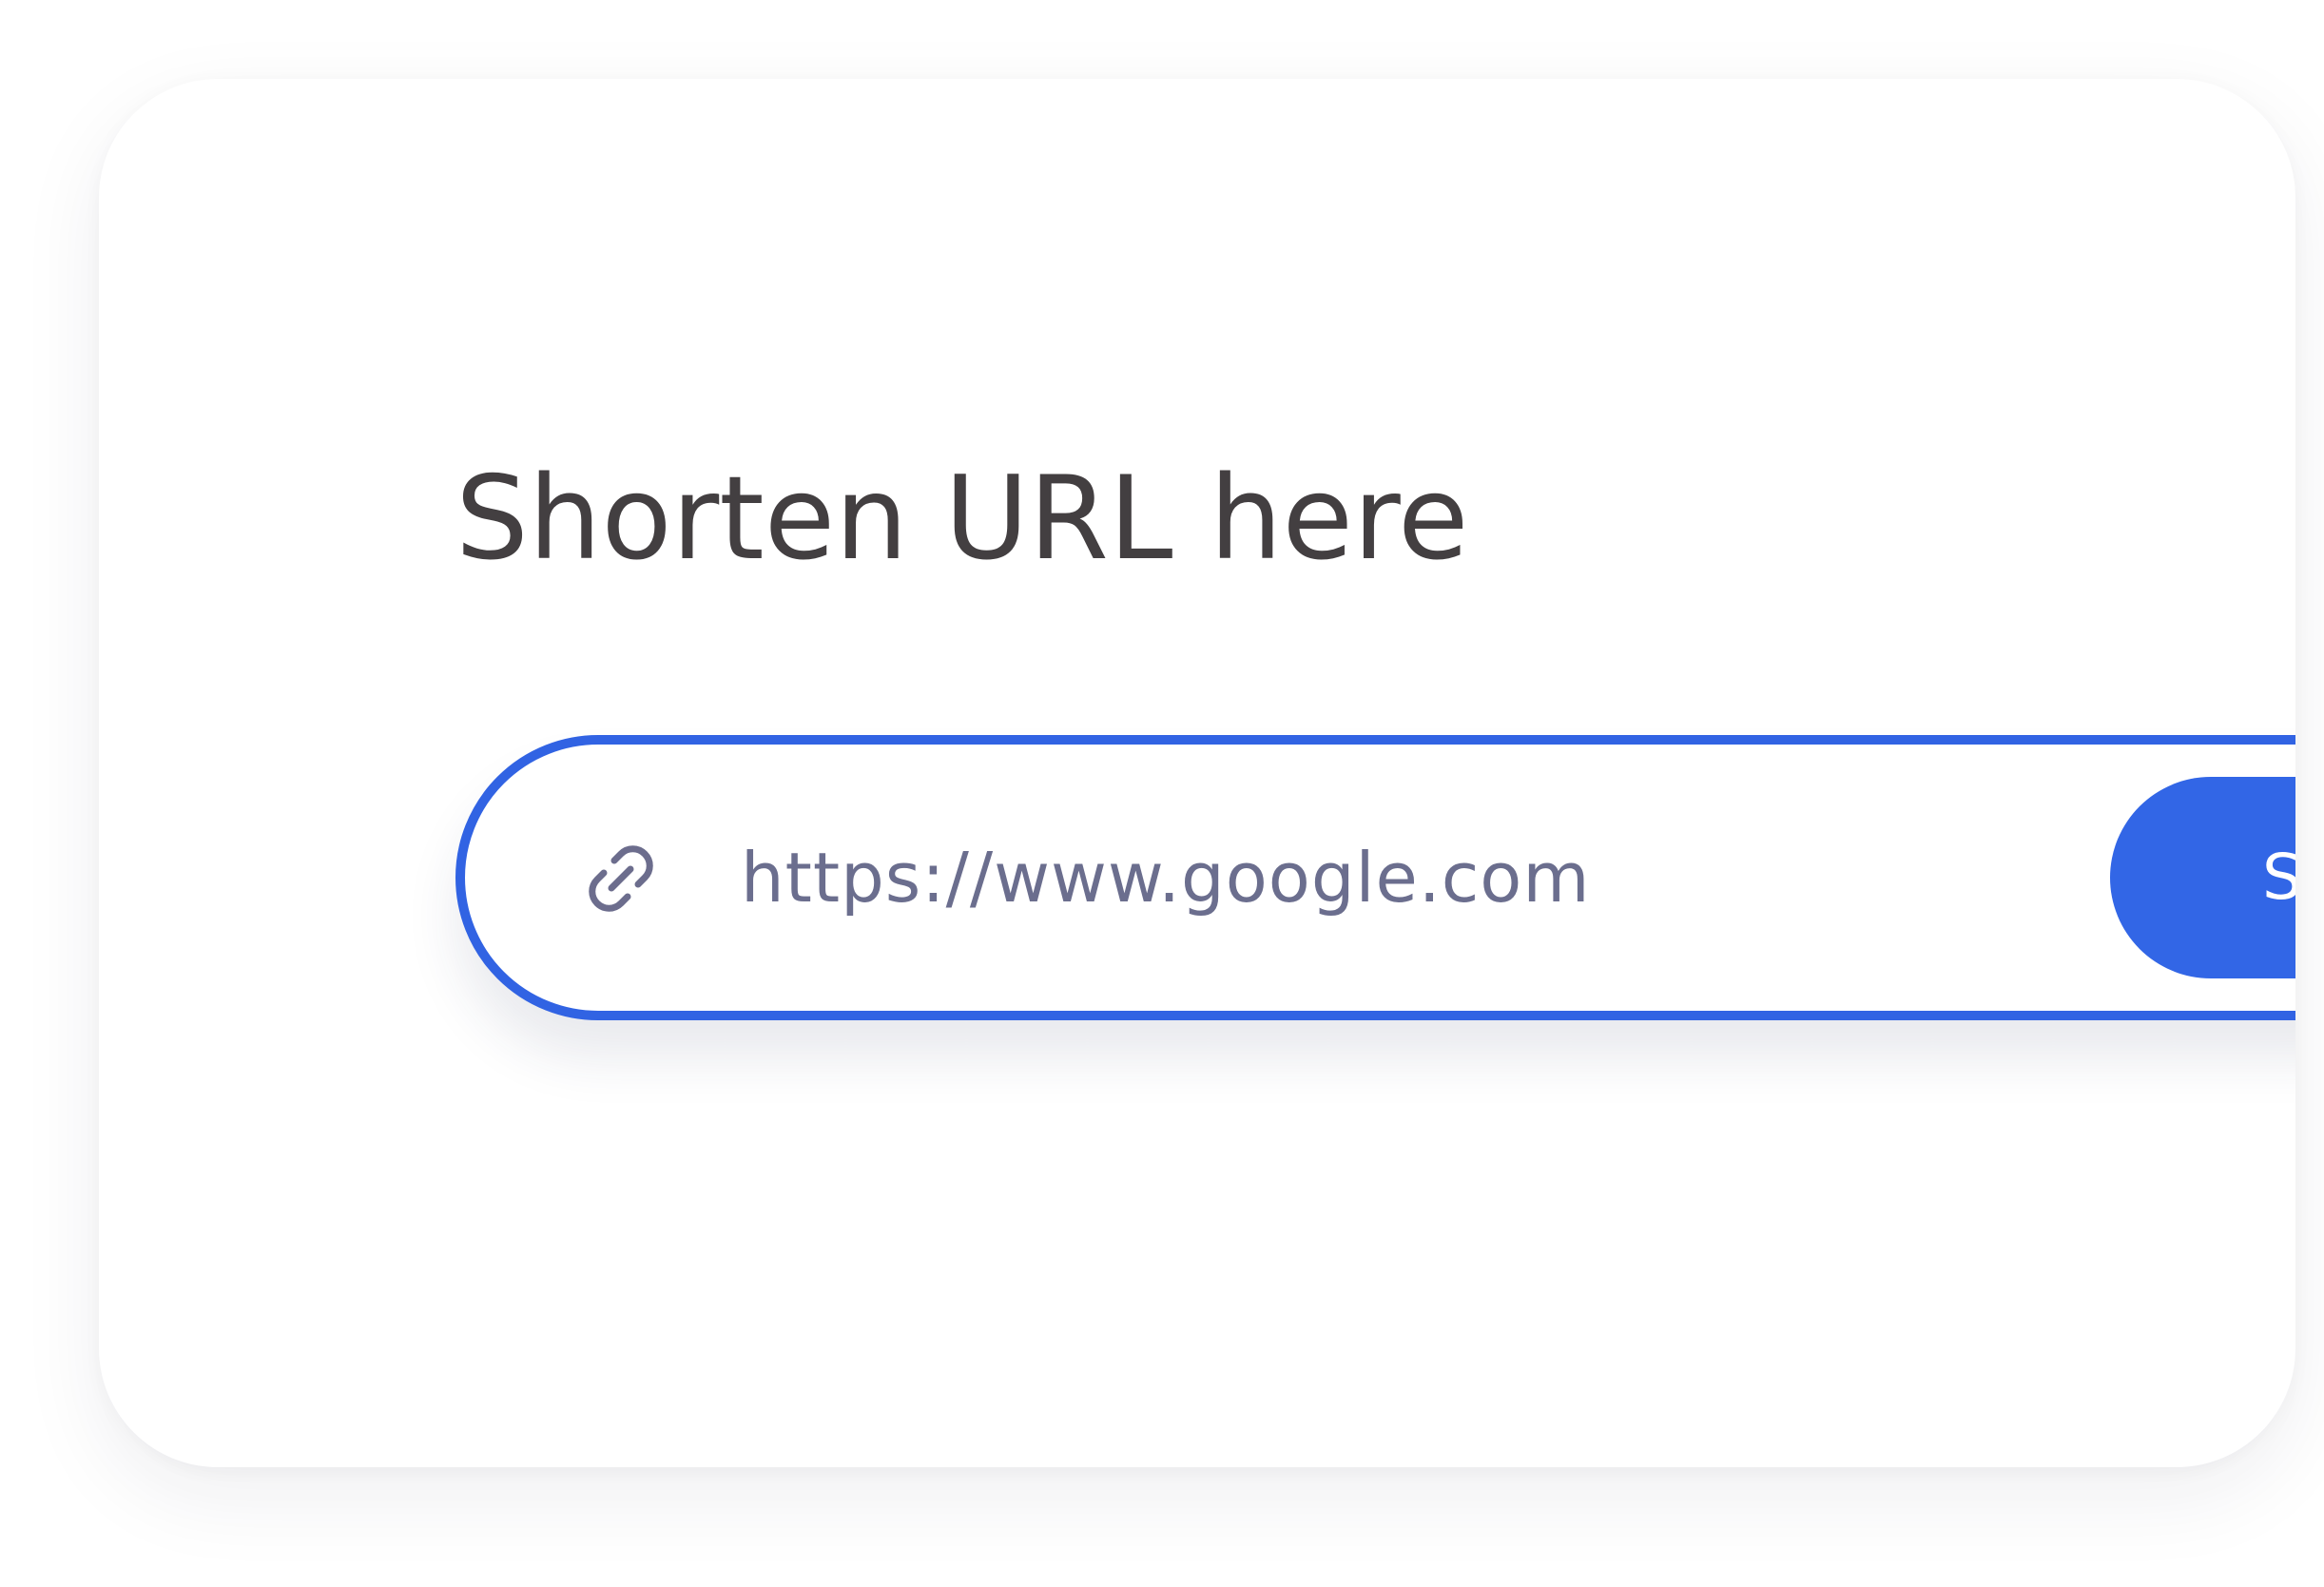 The height and width of the screenshot is (1587, 2324). Describe the element at coordinates (621, 878) in the screenshot. I see `link-icon` at that location.